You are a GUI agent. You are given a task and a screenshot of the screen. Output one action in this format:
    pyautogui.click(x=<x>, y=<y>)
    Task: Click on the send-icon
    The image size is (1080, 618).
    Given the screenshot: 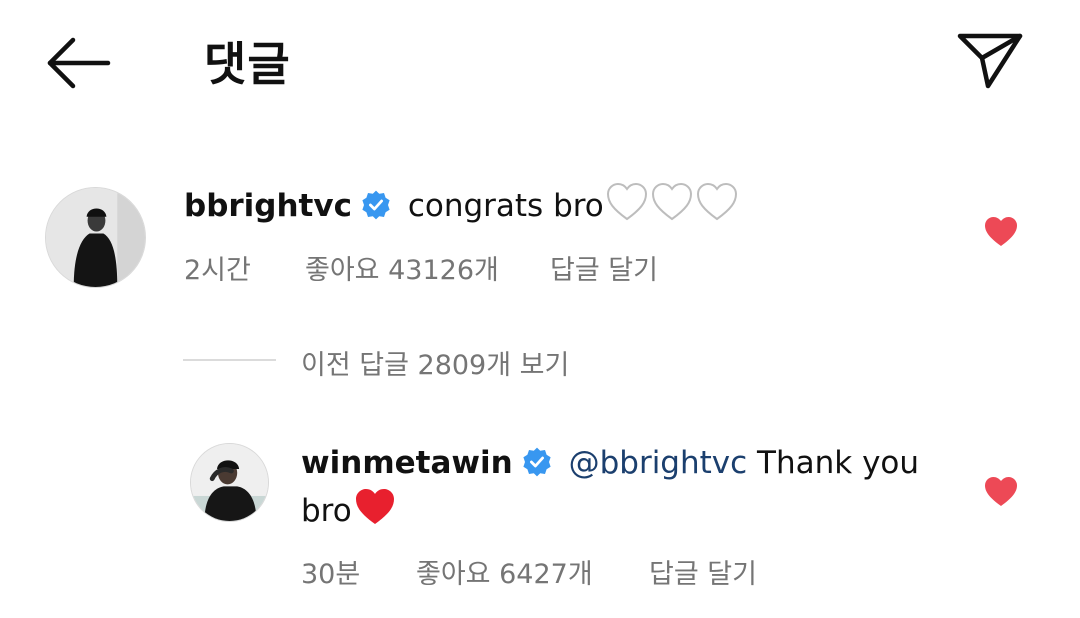 What is the action you would take?
    pyautogui.click(x=990, y=61)
    